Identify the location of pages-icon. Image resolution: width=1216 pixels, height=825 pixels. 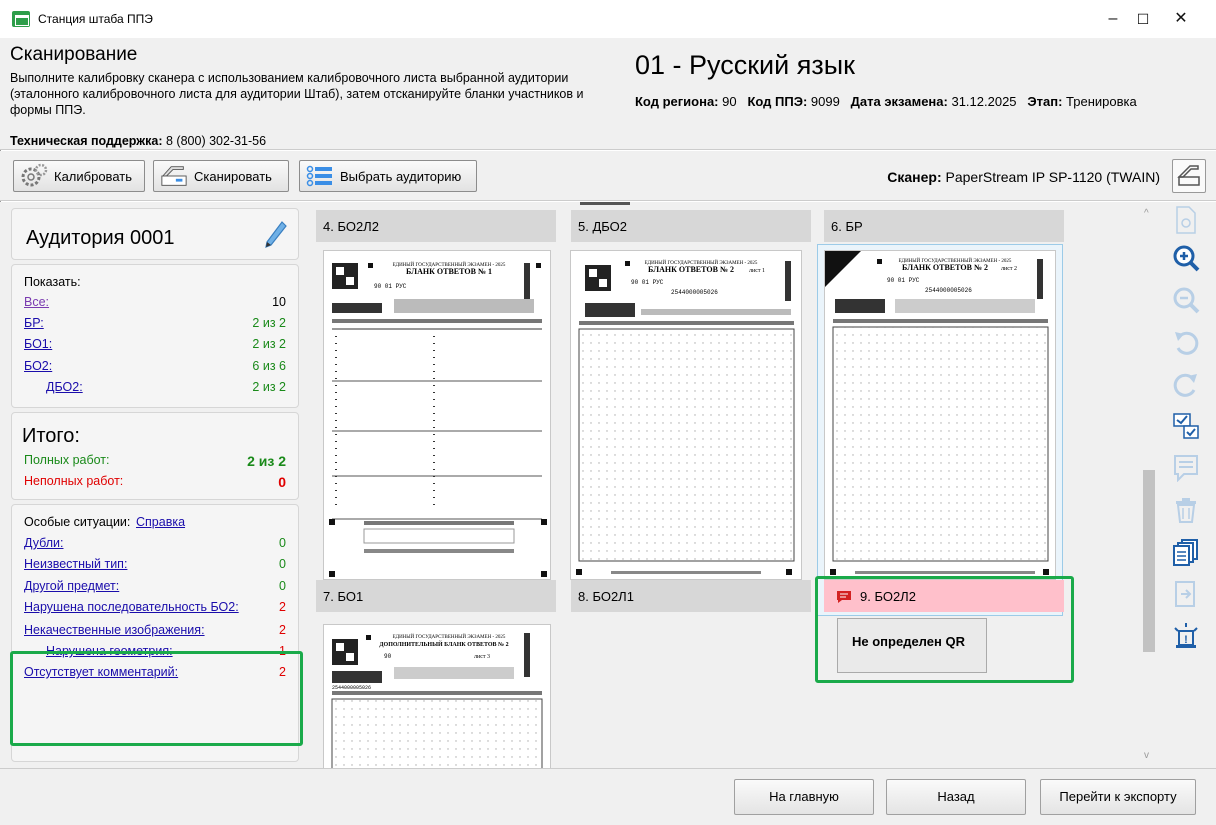
(1185, 552).